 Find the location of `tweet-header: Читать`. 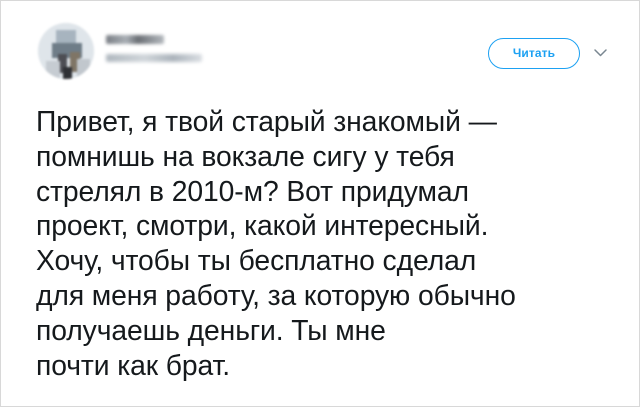

tweet-header: Читать is located at coordinates (329, 52).